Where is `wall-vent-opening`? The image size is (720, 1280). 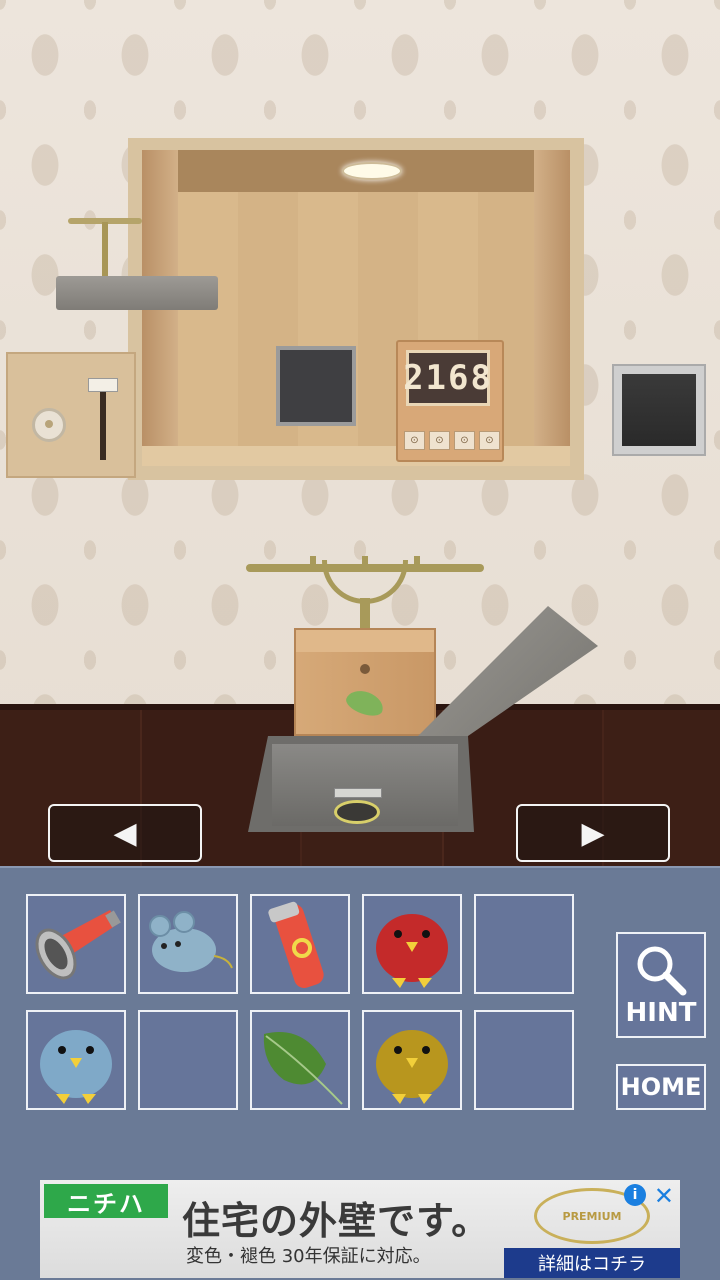 wall-vent-opening is located at coordinates (659, 410).